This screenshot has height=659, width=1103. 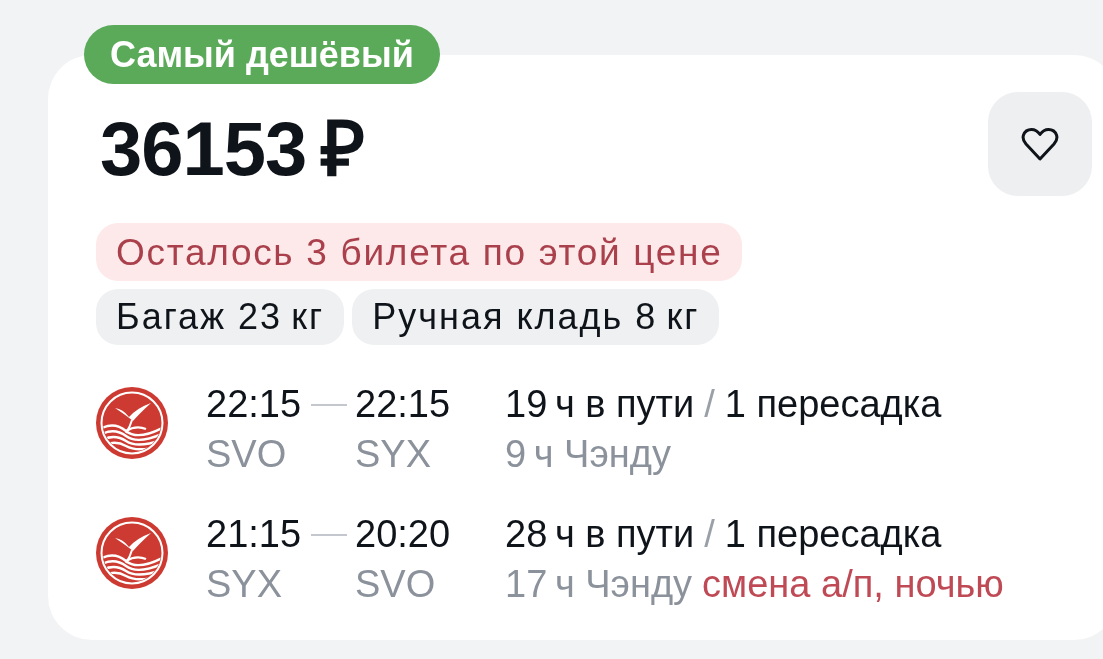 What do you see at coordinates (244, 584) in the screenshot?
I see `departure-airport: SYX` at bounding box center [244, 584].